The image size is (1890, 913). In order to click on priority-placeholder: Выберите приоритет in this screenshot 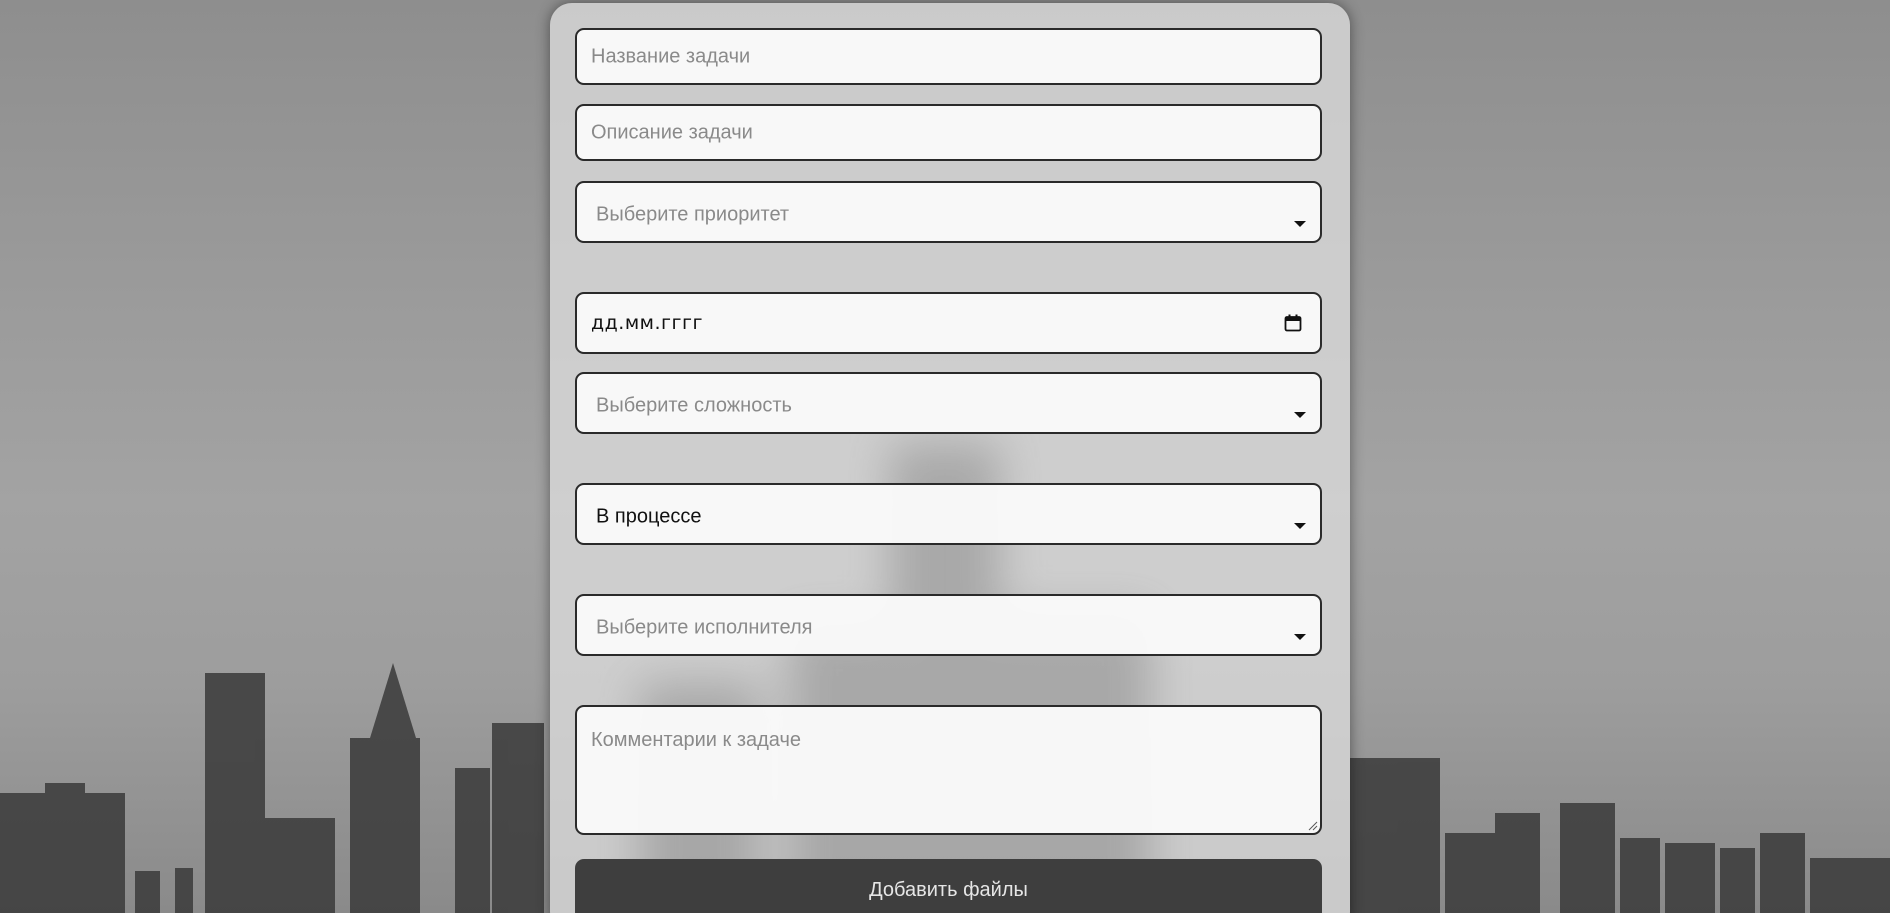, I will do `click(693, 214)`.